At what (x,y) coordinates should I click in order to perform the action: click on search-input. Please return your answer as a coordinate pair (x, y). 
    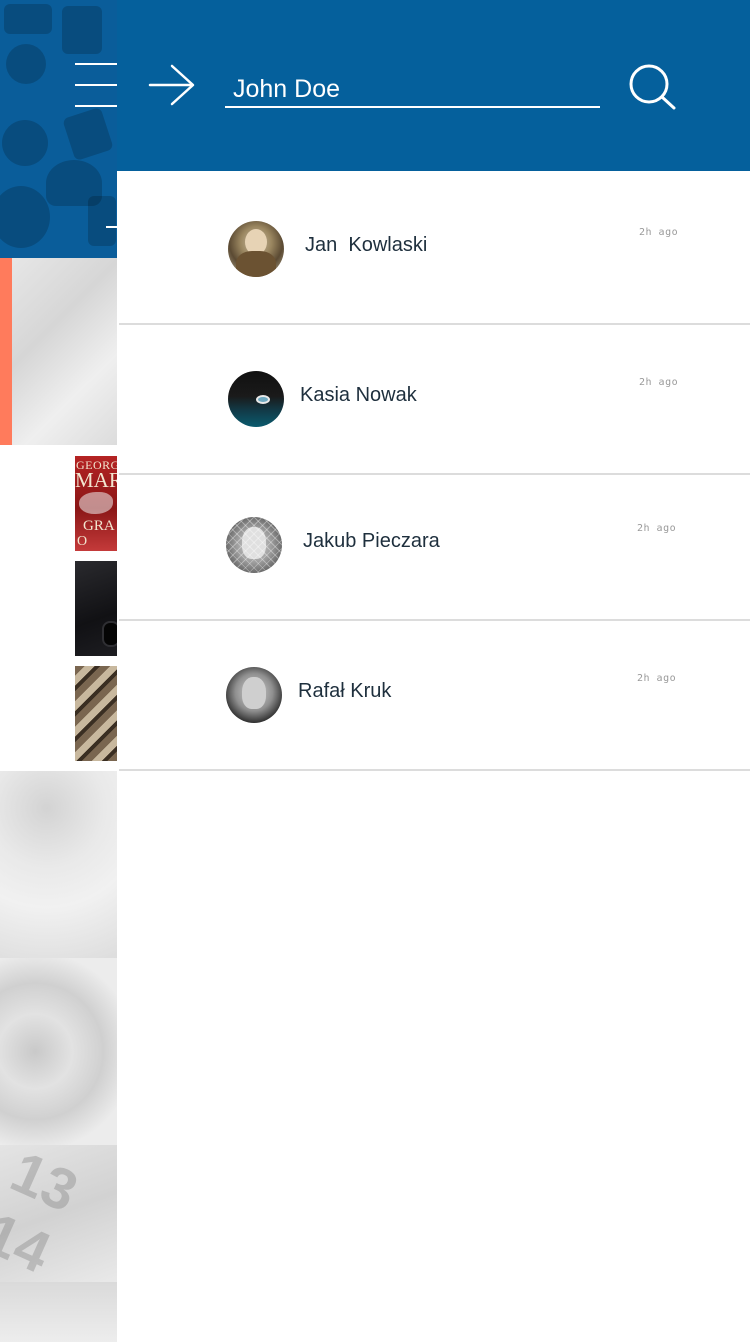
    Looking at the image, I should click on (413, 89).